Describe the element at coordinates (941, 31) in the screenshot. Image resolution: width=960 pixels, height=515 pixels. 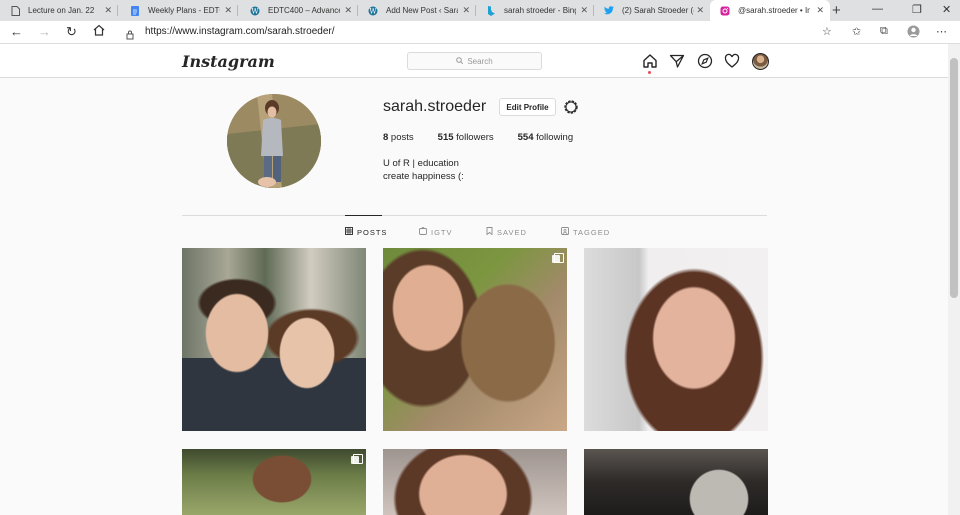
I see `more-menu-icon: ⋯` at that location.